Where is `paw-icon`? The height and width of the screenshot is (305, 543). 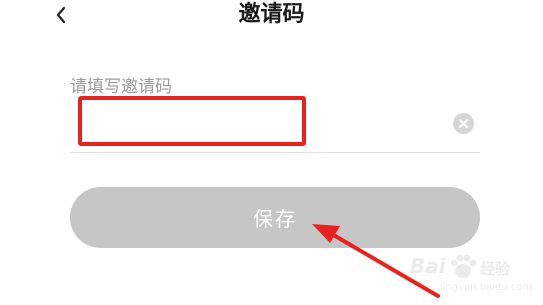 paw-icon is located at coordinates (463, 266).